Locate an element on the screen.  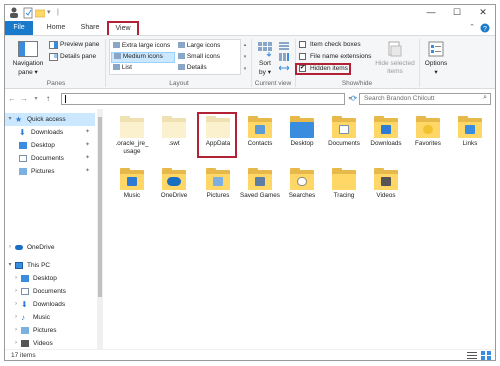
games-icon is located at coordinates (260, 181).